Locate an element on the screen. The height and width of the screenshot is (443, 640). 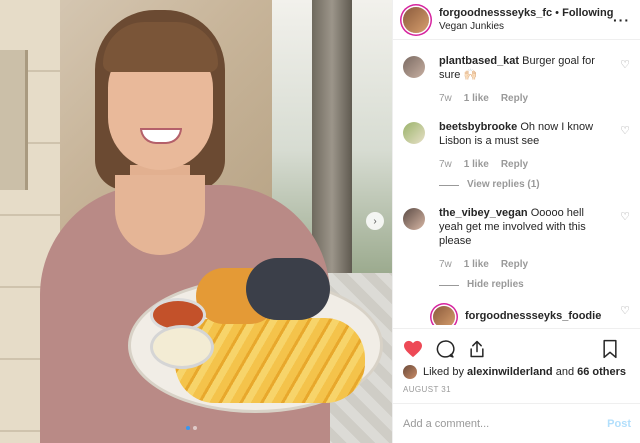
likes-prefix: Liked by is located at coordinates (443, 372).